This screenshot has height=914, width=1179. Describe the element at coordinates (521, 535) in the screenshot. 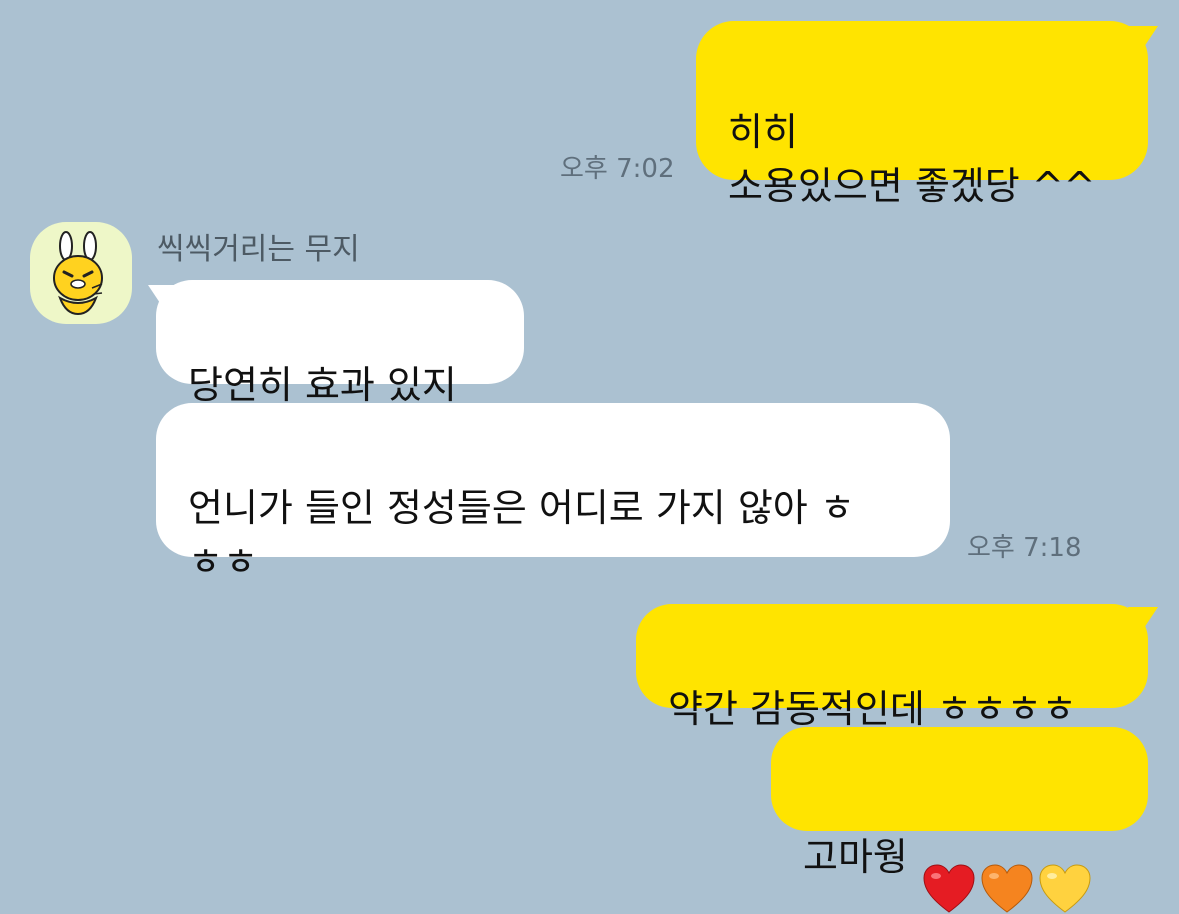

I see `message-text: 언니가 들인 정성들은 어디로 가지 않아 ㅎ ㅎㅎ` at that location.